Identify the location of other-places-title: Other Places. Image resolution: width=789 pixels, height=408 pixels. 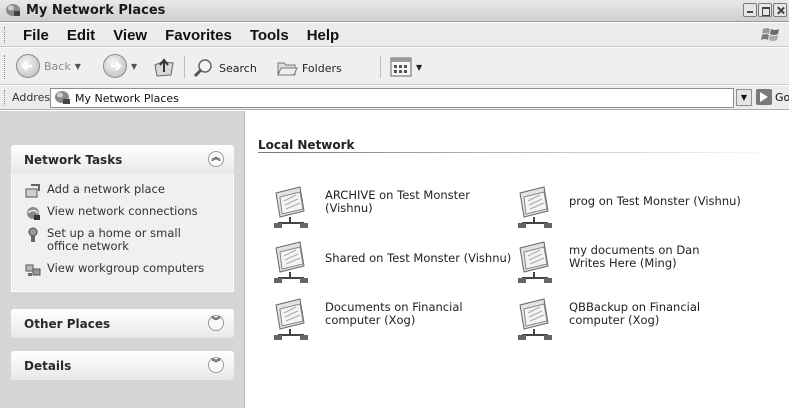
(67, 324).